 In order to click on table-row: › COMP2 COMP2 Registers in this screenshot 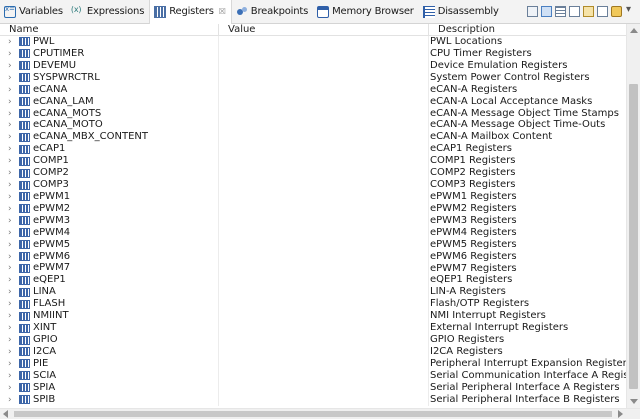, I will do `click(313, 173)`.